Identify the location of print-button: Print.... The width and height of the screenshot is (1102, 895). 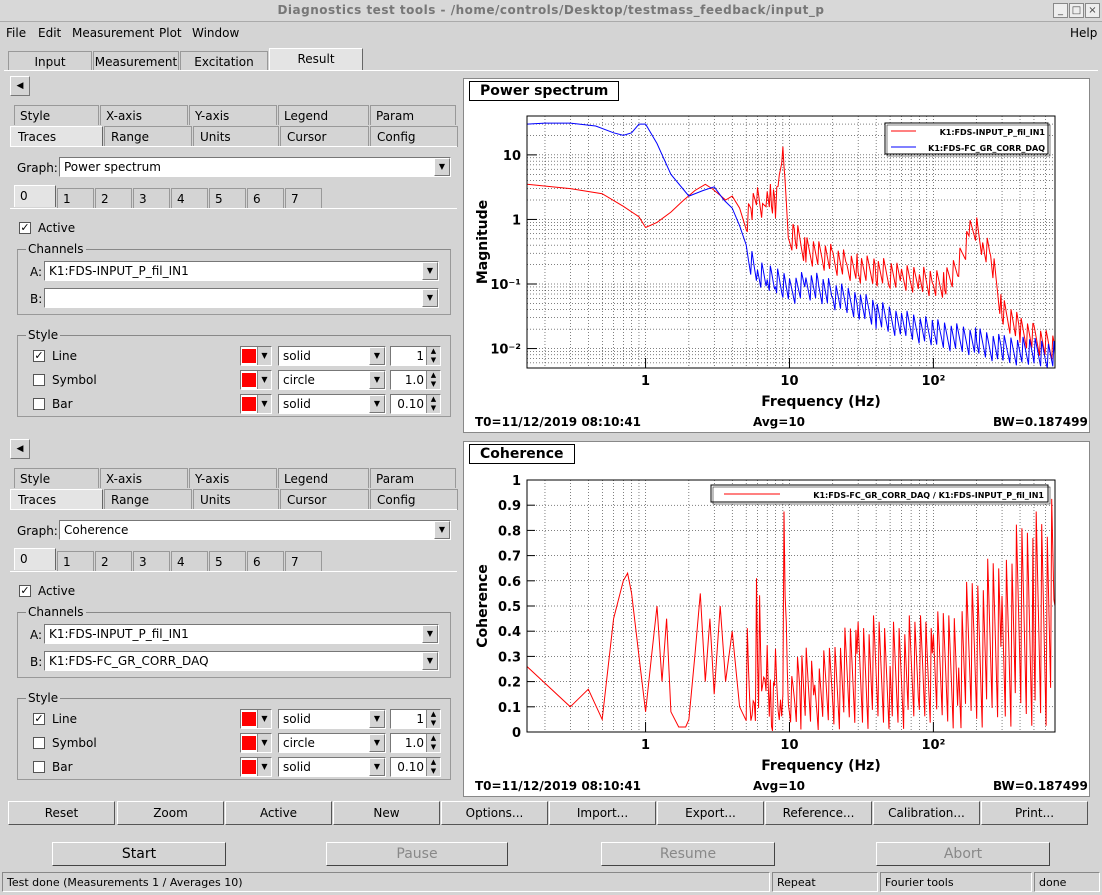
(1034, 813).